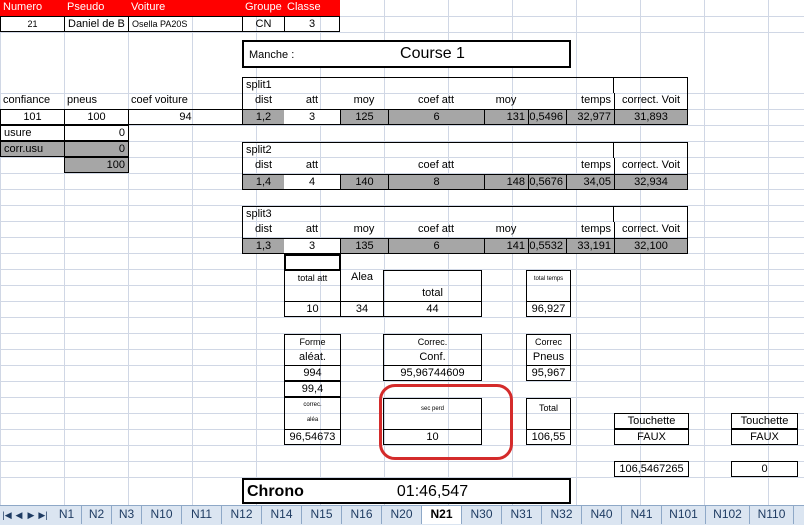  Describe the element at coordinates (651, 101) in the screenshot. I see `split1-correct-label: correct. Voit` at that location.